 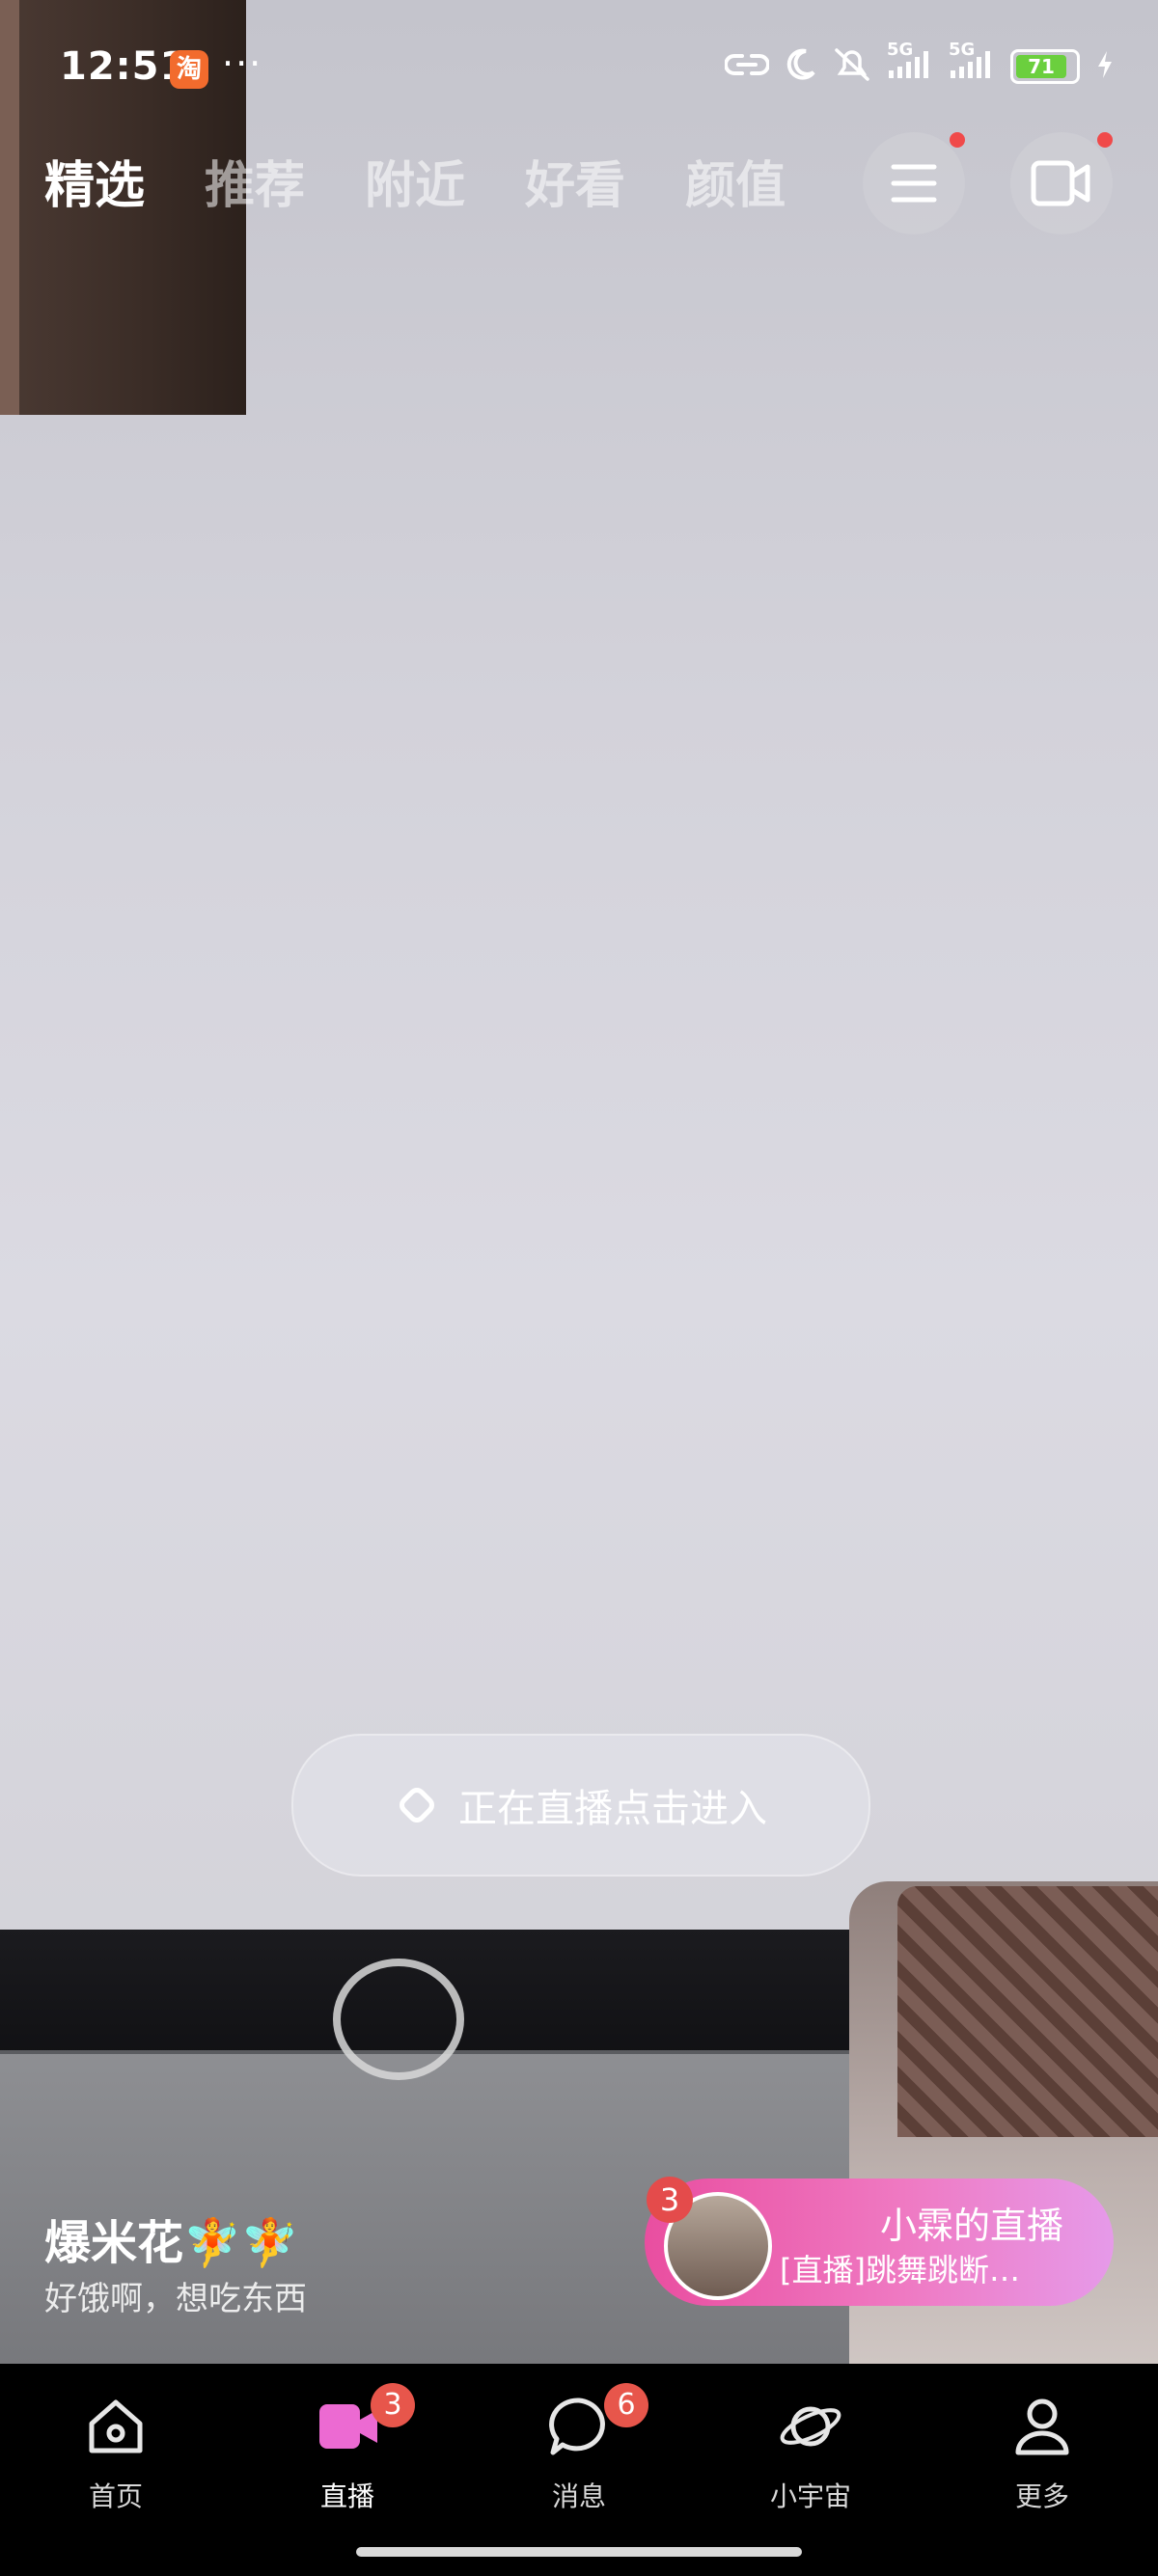 I want to click on tab-nearby: 附近, so click(x=415, y=181).